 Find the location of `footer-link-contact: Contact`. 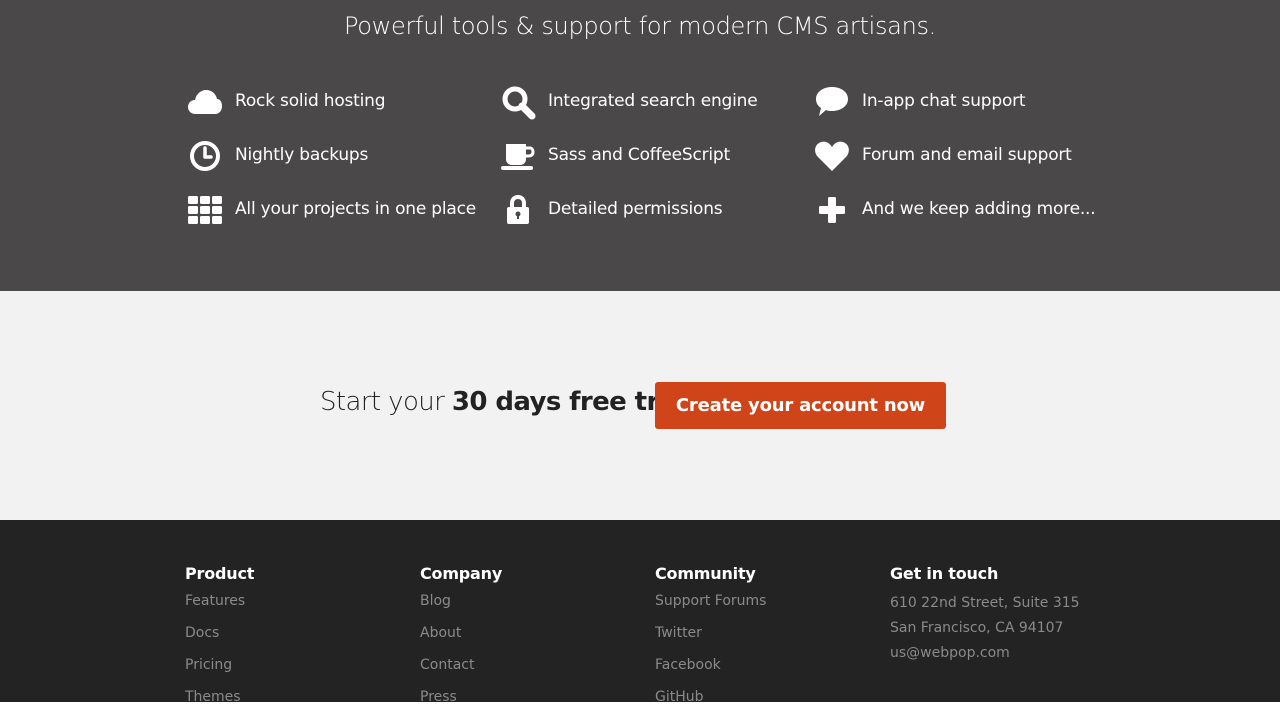

footer-link-contact: Contact is located at coordinates (530, 671).